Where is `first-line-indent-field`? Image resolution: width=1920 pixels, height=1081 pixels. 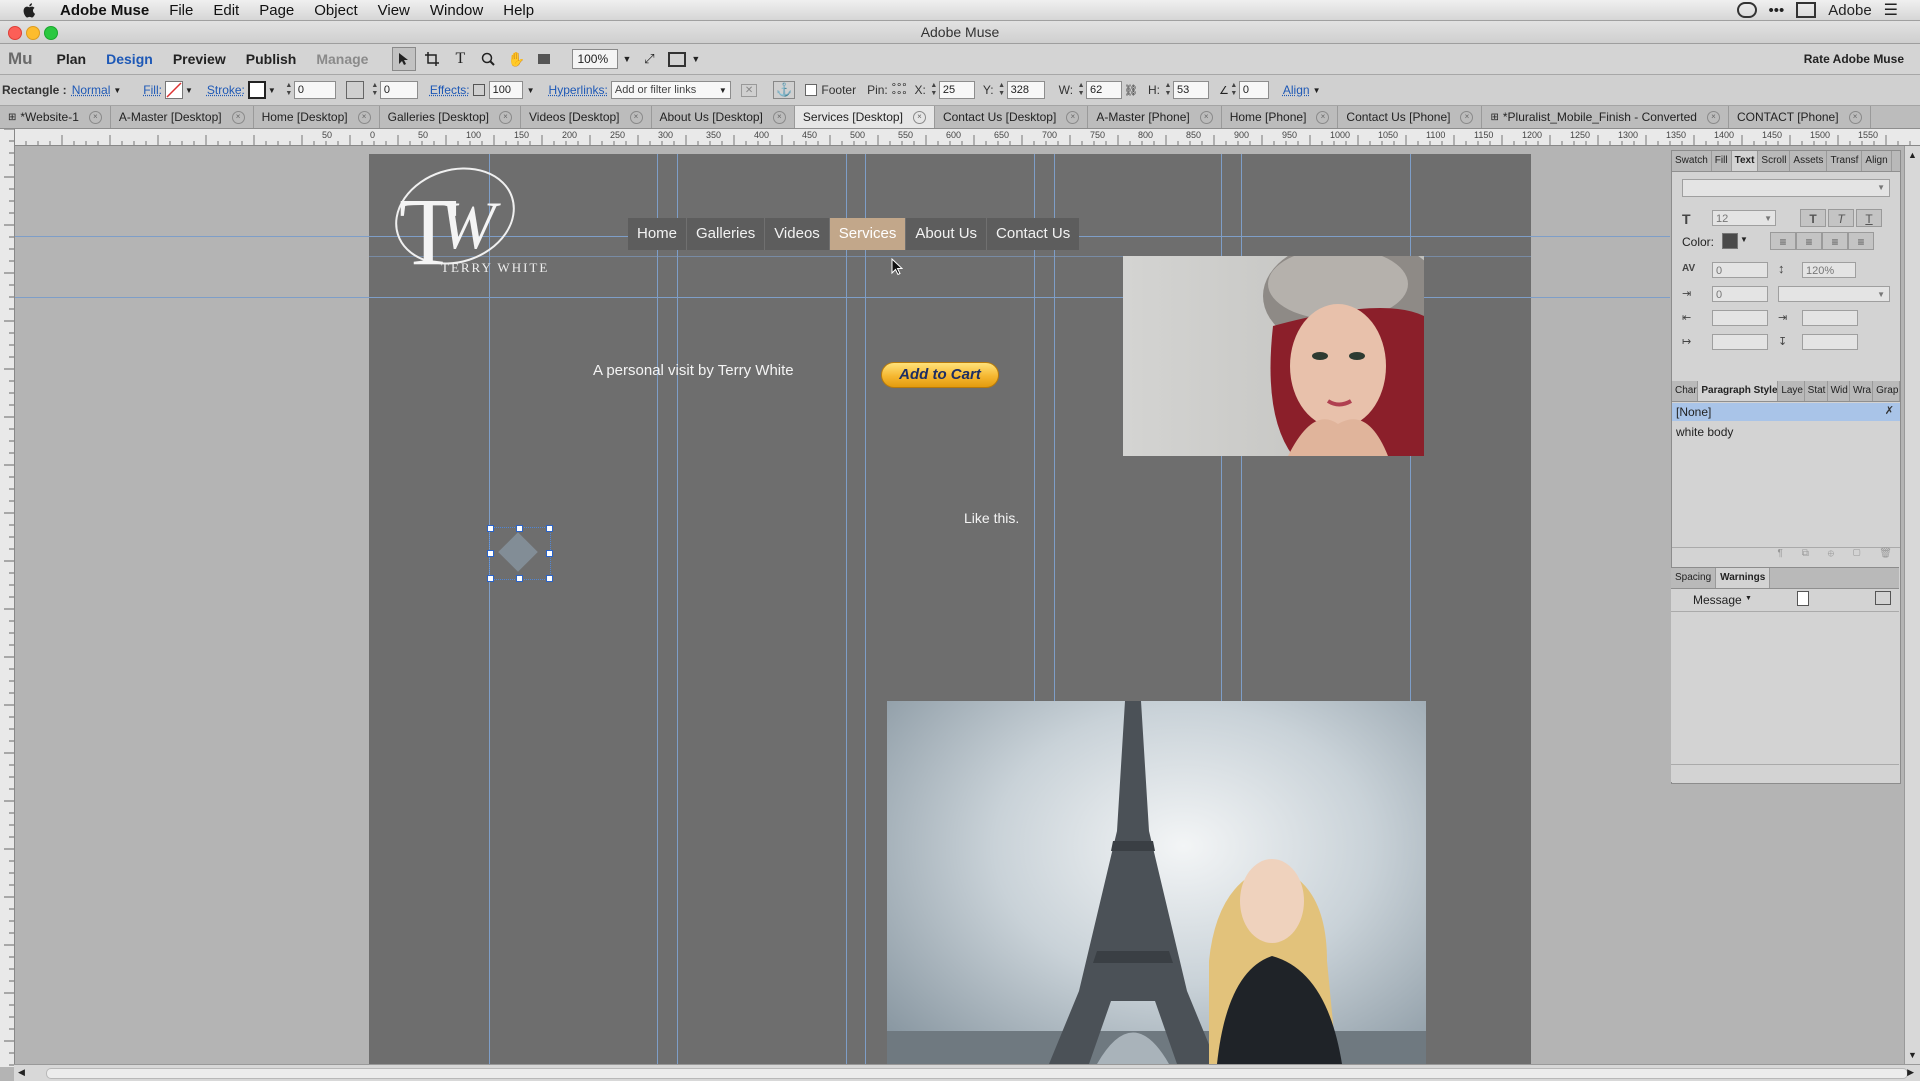 first-line-indent-field is located at coordinates (1740, 342).